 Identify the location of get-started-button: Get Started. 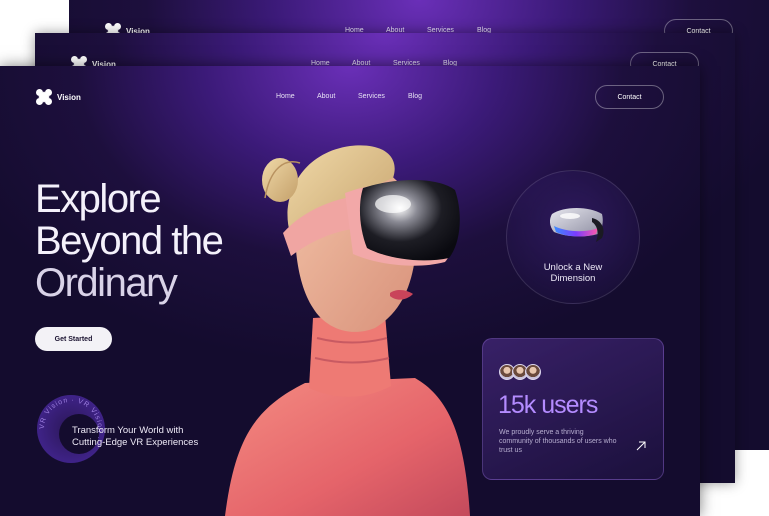
(73, 339).